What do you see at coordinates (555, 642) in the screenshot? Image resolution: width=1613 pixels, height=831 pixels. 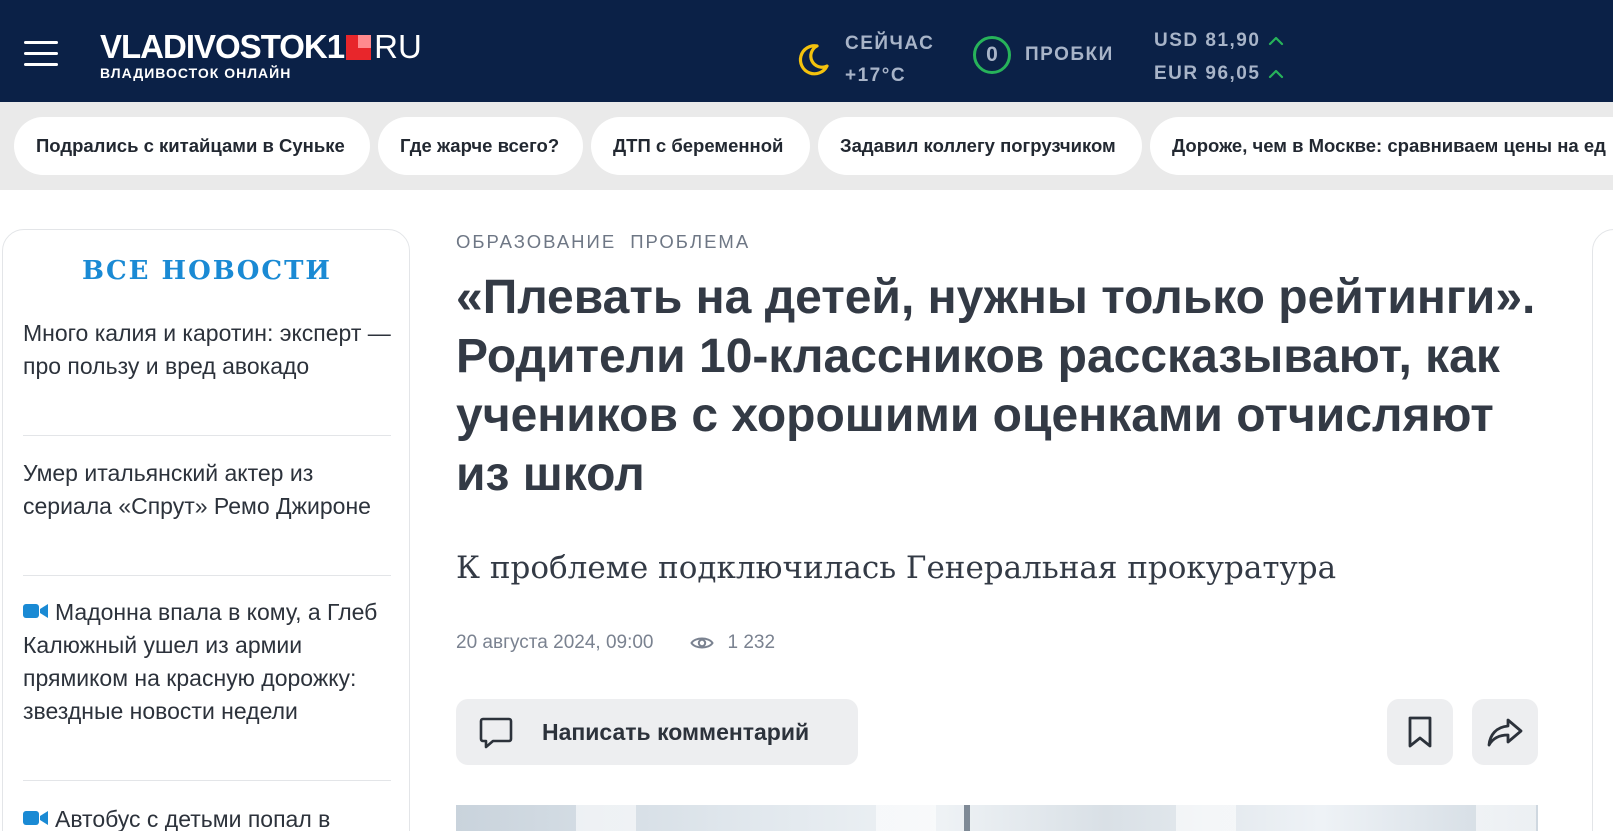 I see `article-date: 20 августа 2024, 09:00` at bounding box center [555, 642].